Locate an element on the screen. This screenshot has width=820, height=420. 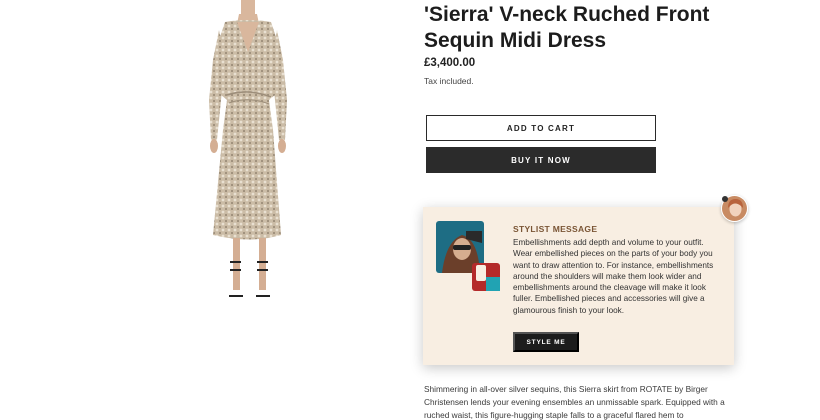
notification-dot-icon is located at coordinates (725, 199).